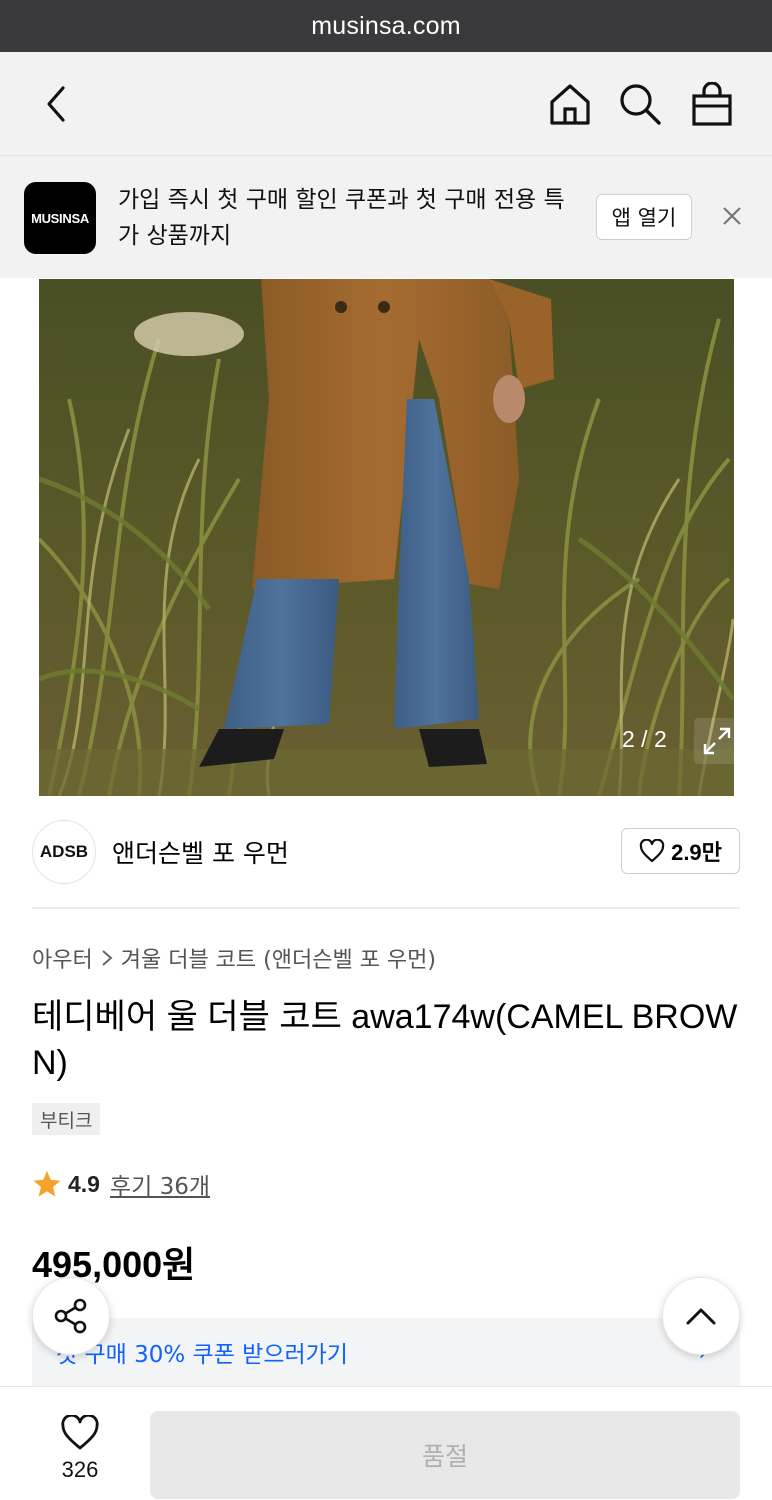  What do you see at coordinates (341, 218) in the screenshot?
I see `banner-message: 가입 즉시 첫 구매 할인 쿠폰과 첫 구매 전용 특가 상품까지` at bounding box center [341, 218].